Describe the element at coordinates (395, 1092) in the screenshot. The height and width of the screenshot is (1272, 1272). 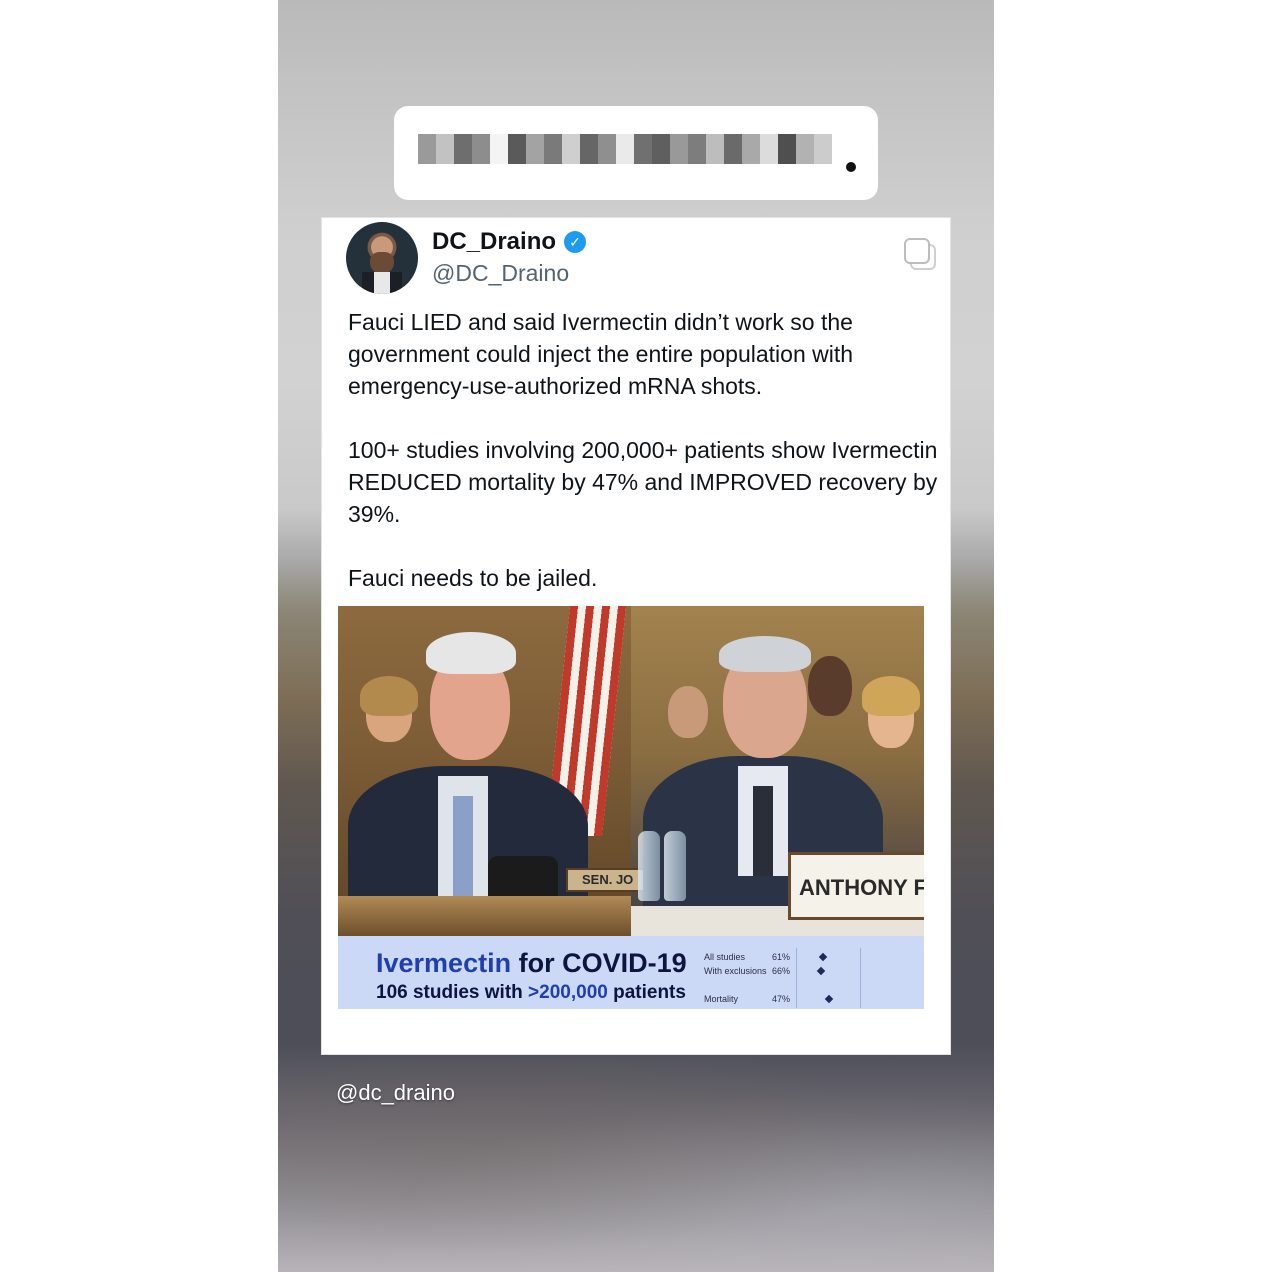
I see `watermark-handle: @dc_draino` at that location.